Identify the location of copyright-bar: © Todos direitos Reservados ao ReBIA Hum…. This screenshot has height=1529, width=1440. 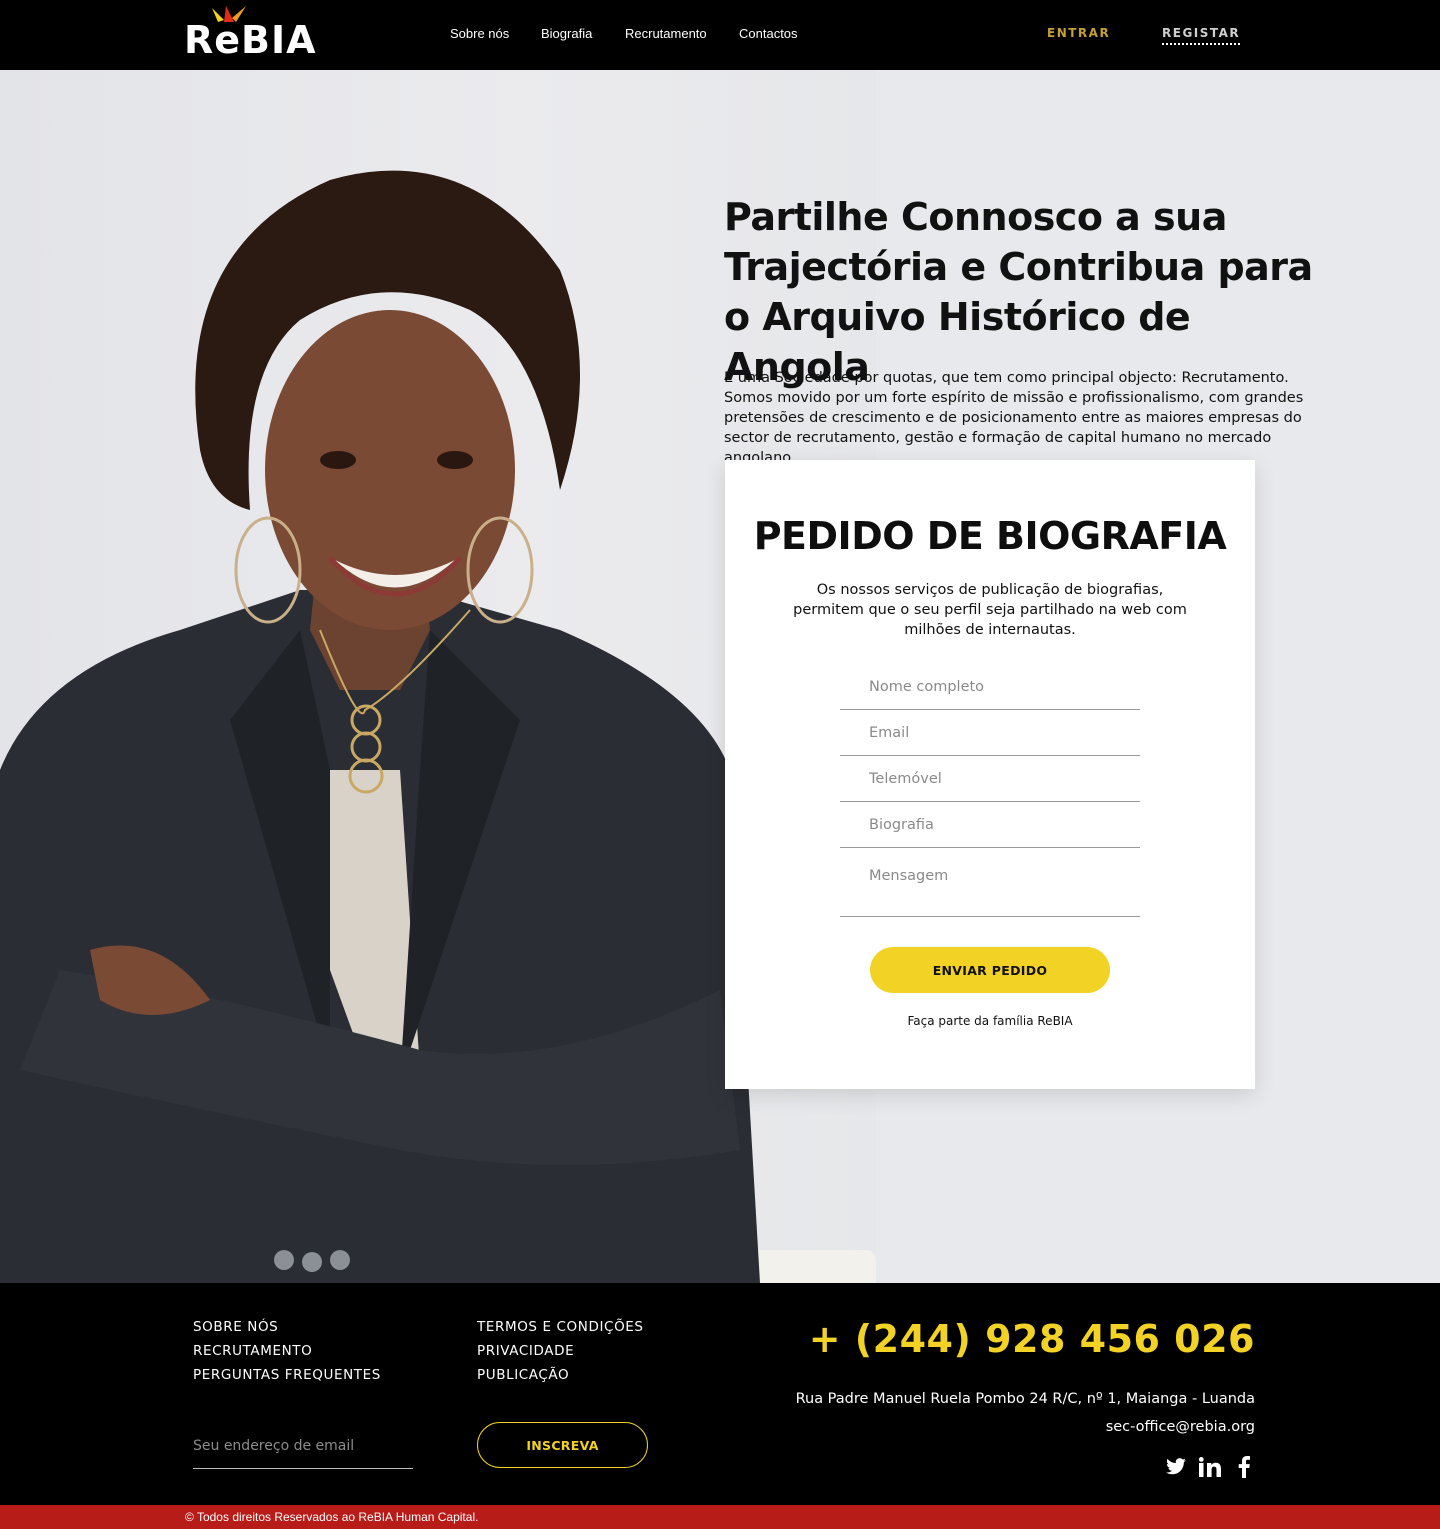
(720, 1517).